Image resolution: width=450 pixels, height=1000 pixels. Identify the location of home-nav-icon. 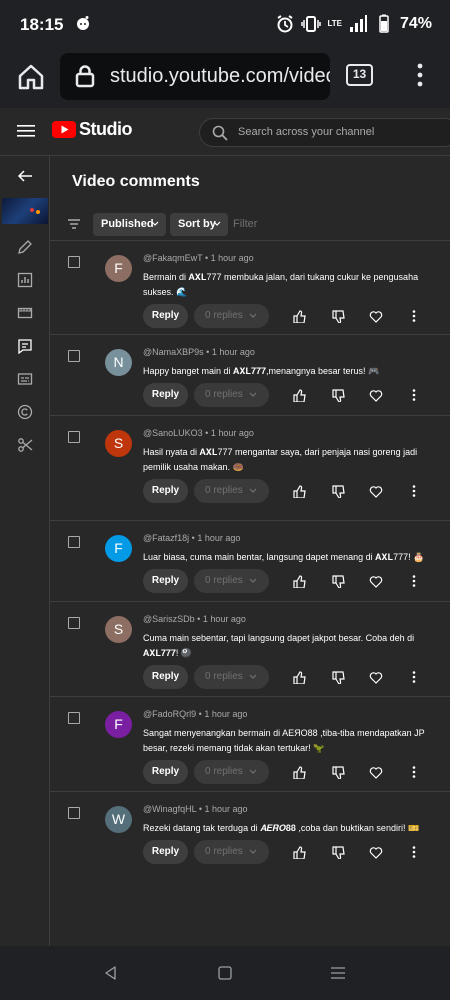
(225, 973).